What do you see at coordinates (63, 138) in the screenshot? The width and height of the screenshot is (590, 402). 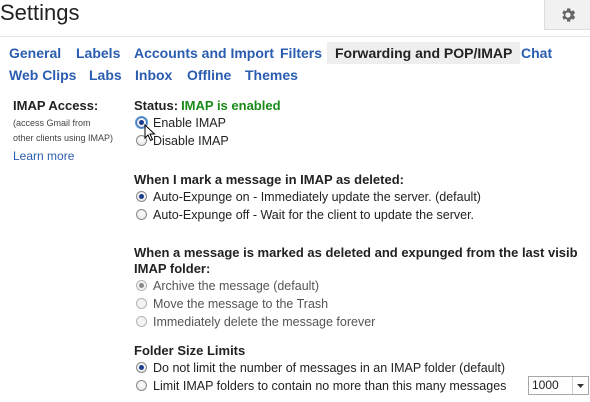 I see `imap-access-subtitle-line2: other clients using IMAP)` at bounding box center [63, 138].